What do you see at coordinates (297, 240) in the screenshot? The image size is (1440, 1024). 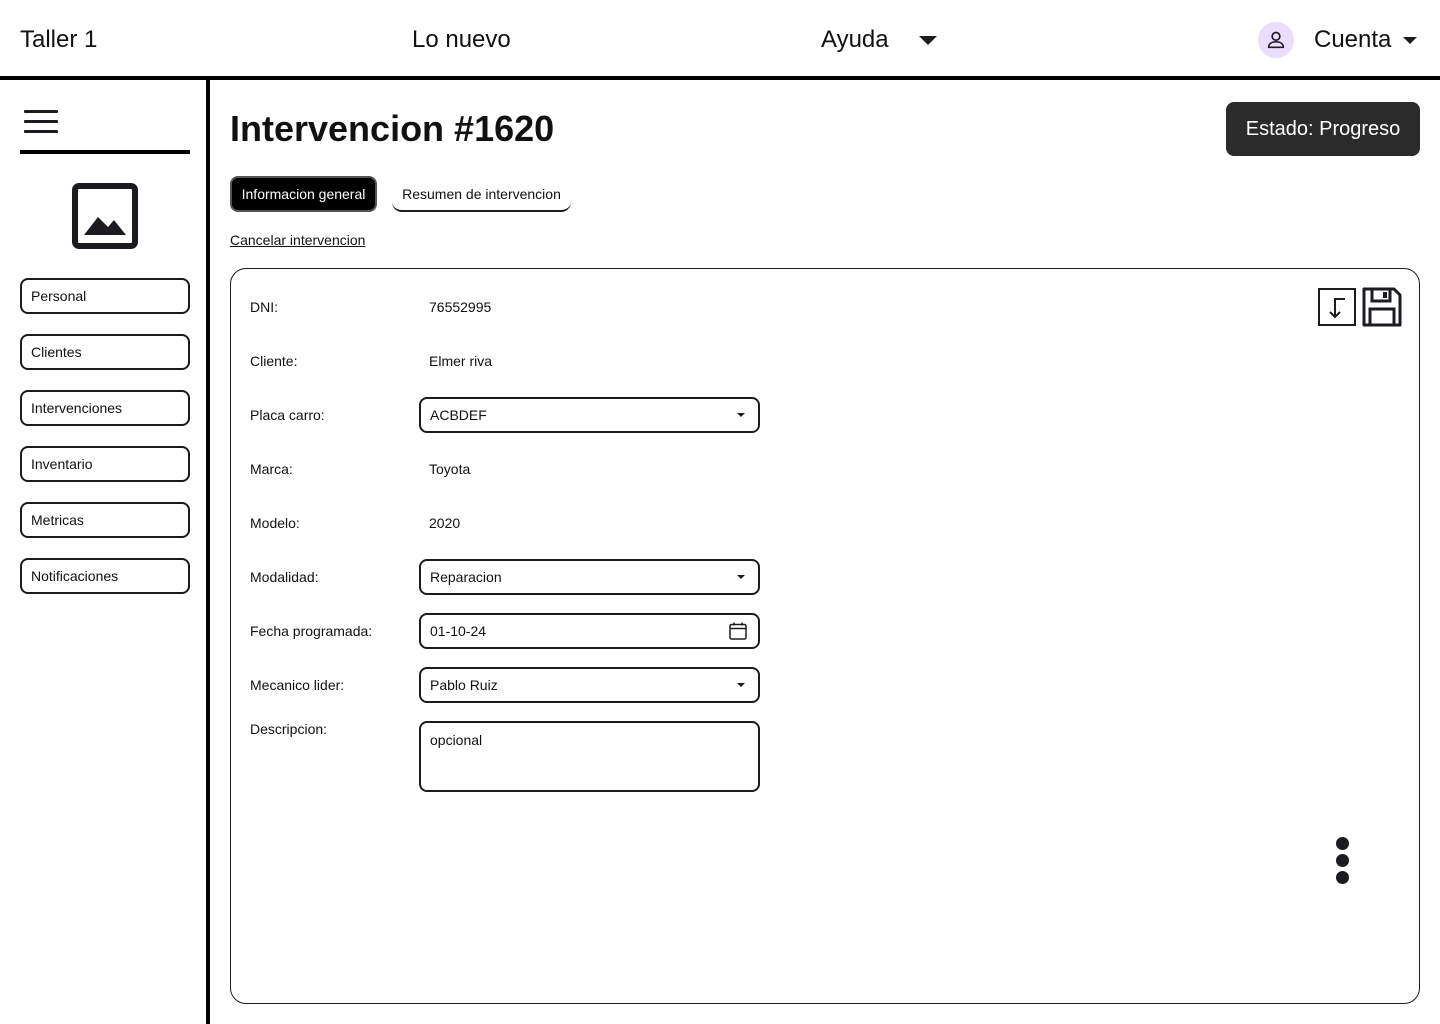 I see `cancel-intervention-link: Cancelar intervencion` at bounding box center [297, 240].